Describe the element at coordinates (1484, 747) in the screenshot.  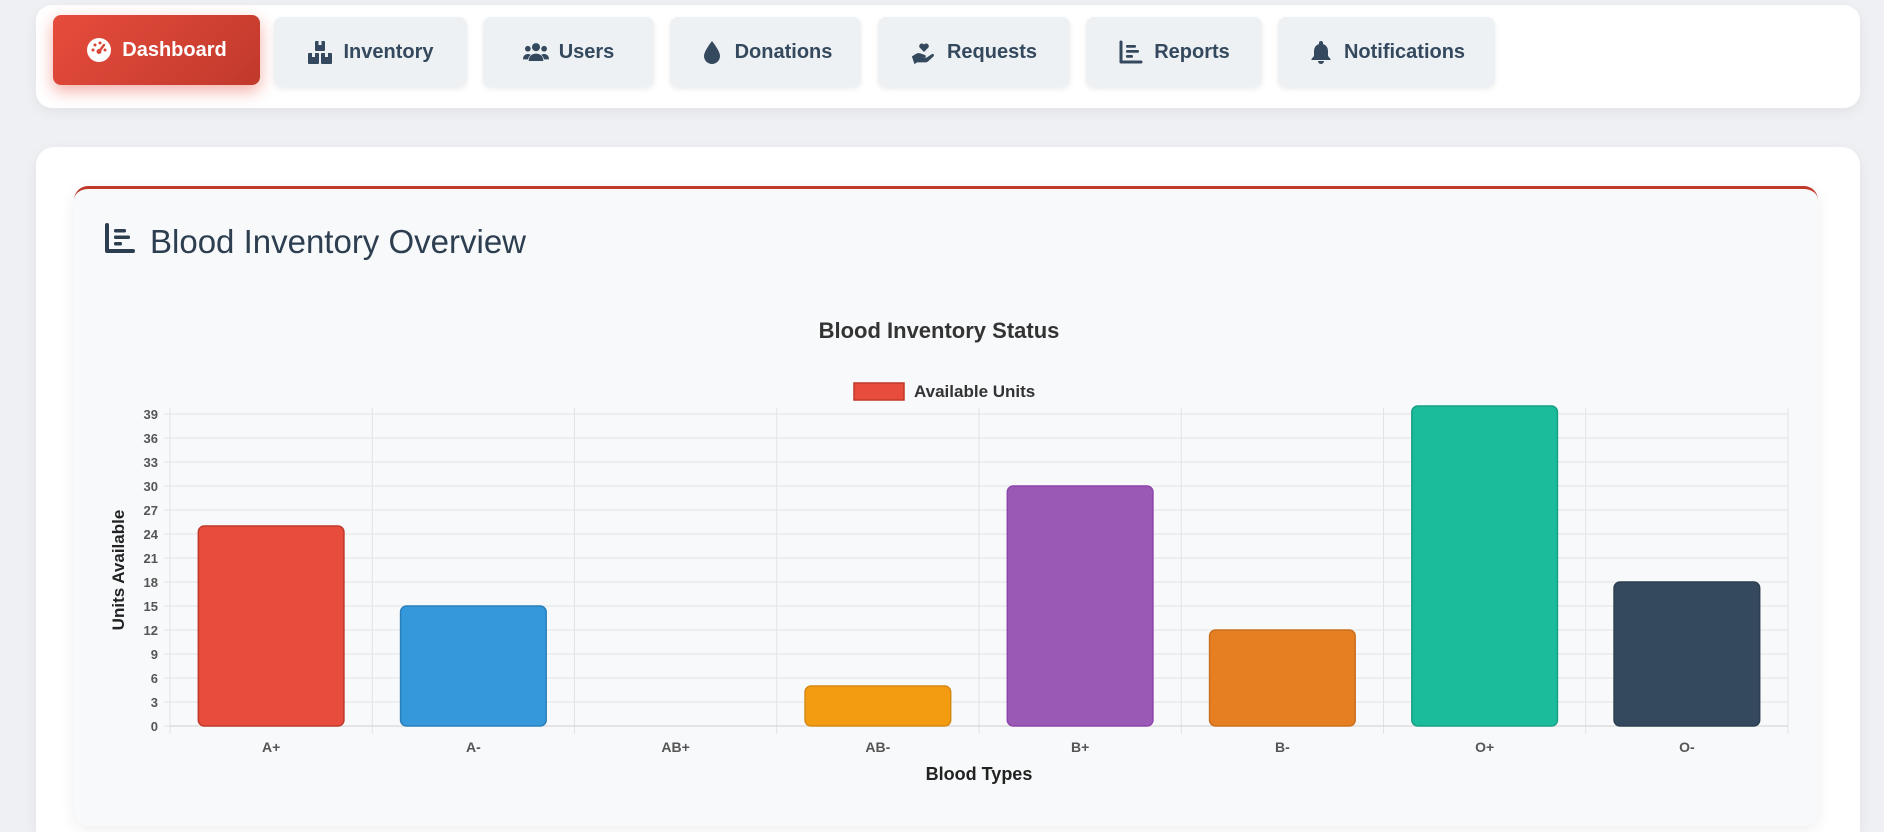
I see `x-tick-label: O+` at that location.